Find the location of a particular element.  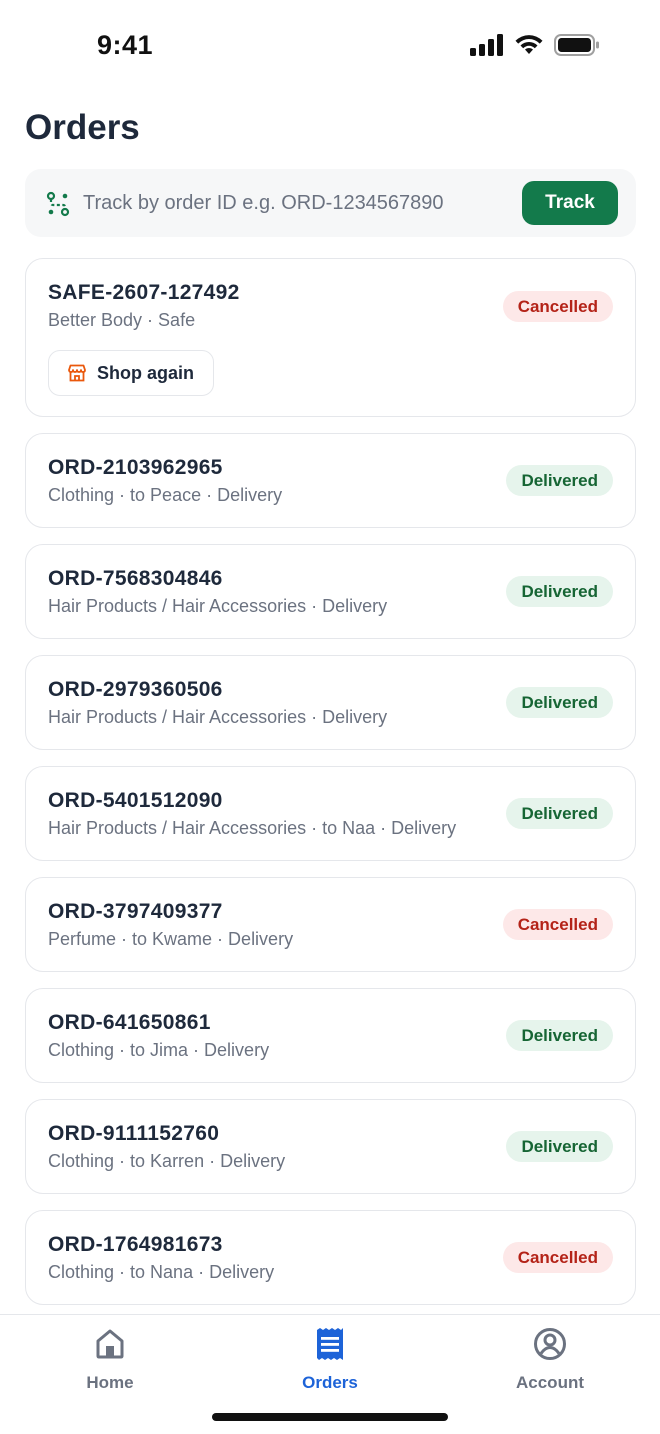

order-subtitle: Clothing · to Jima · Delivery is located at coordinates (159, 1050).